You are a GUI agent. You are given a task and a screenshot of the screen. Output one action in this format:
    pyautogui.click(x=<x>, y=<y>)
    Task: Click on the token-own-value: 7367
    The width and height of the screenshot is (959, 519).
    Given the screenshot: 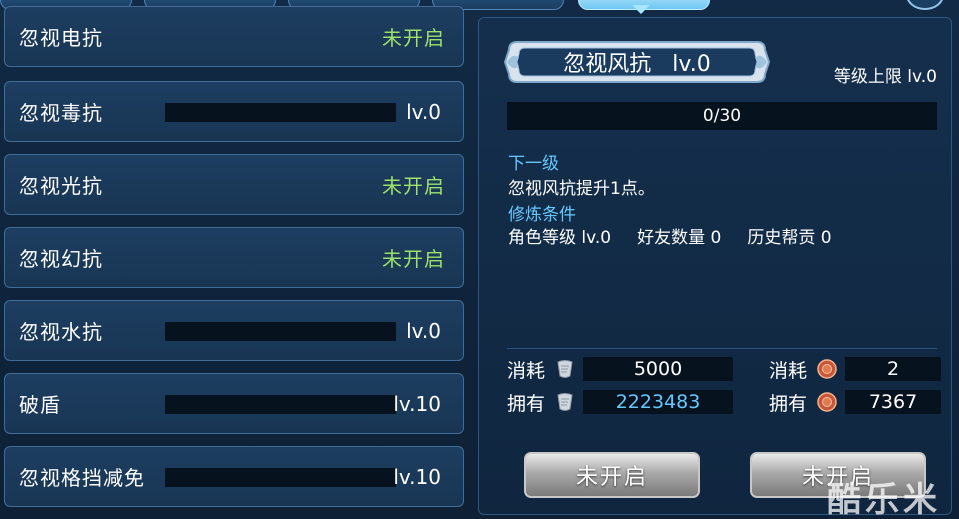 What is the action you would take?
    pyautogui.click(x=893, y=402)
    